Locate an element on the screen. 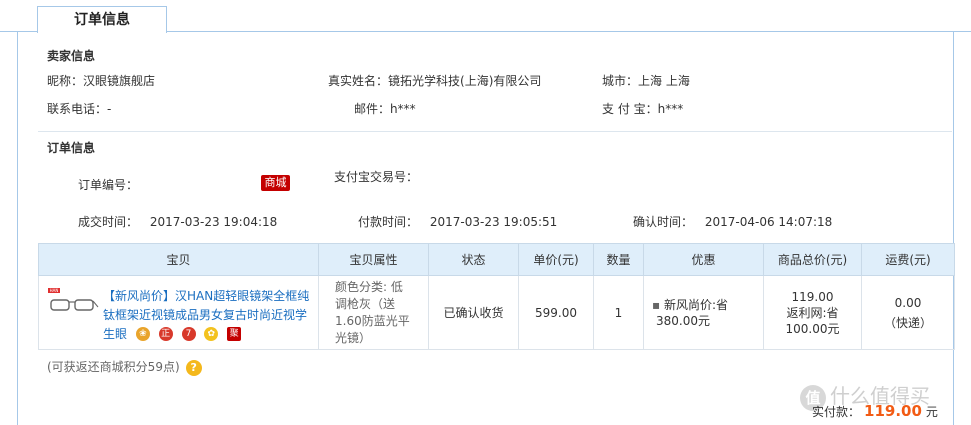 The height and width of the screenshot is (425, 971). discount-line2: 380.00元 is located at coordinates (683, 320).